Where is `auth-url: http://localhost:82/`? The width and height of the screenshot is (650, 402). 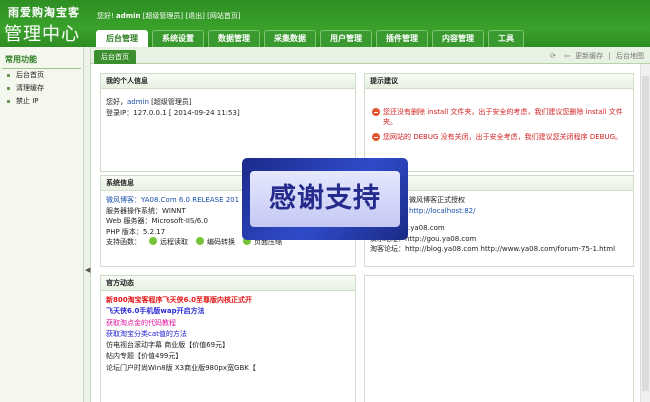
auth-url: http://localhost:82/ is located at coordinates (518, 211).